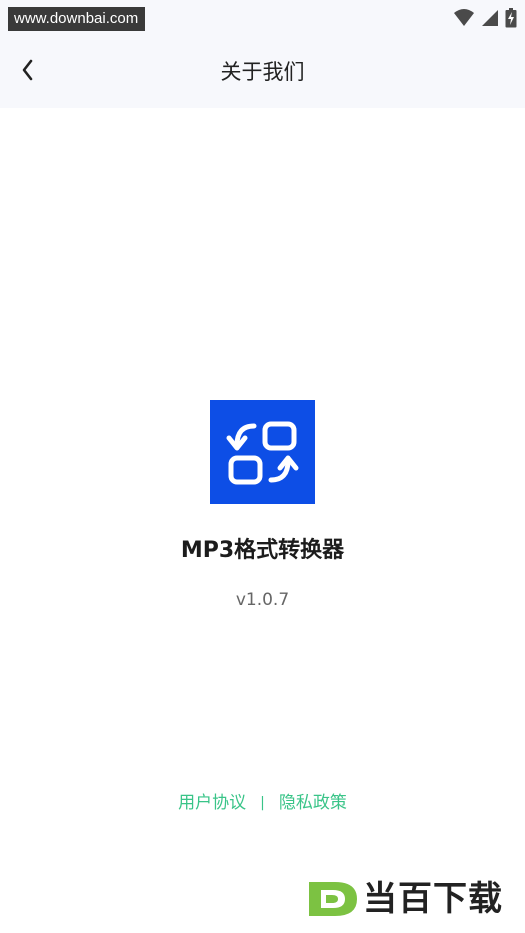 The height and width of the screenshot is (933, 525). Describe the element at coordinates (490, 18) in the screenshot. I see `cellular-signal-icon` at that location.